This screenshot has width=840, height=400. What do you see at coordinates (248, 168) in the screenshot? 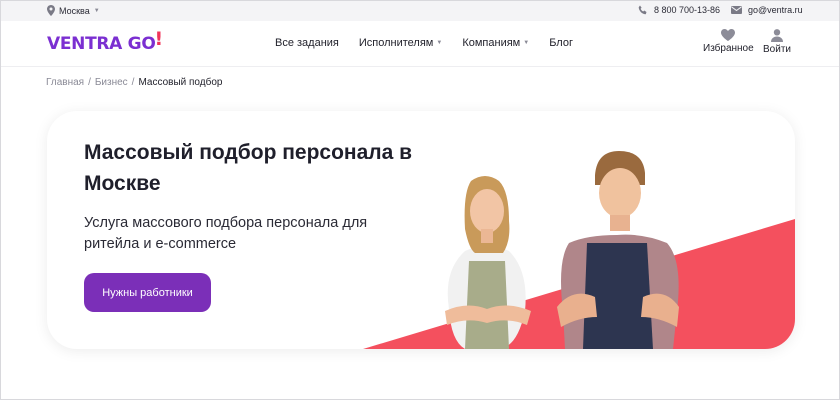
I see `hero-title: Массовый подбор персонала в Москве` at bounding box center [248, 168].